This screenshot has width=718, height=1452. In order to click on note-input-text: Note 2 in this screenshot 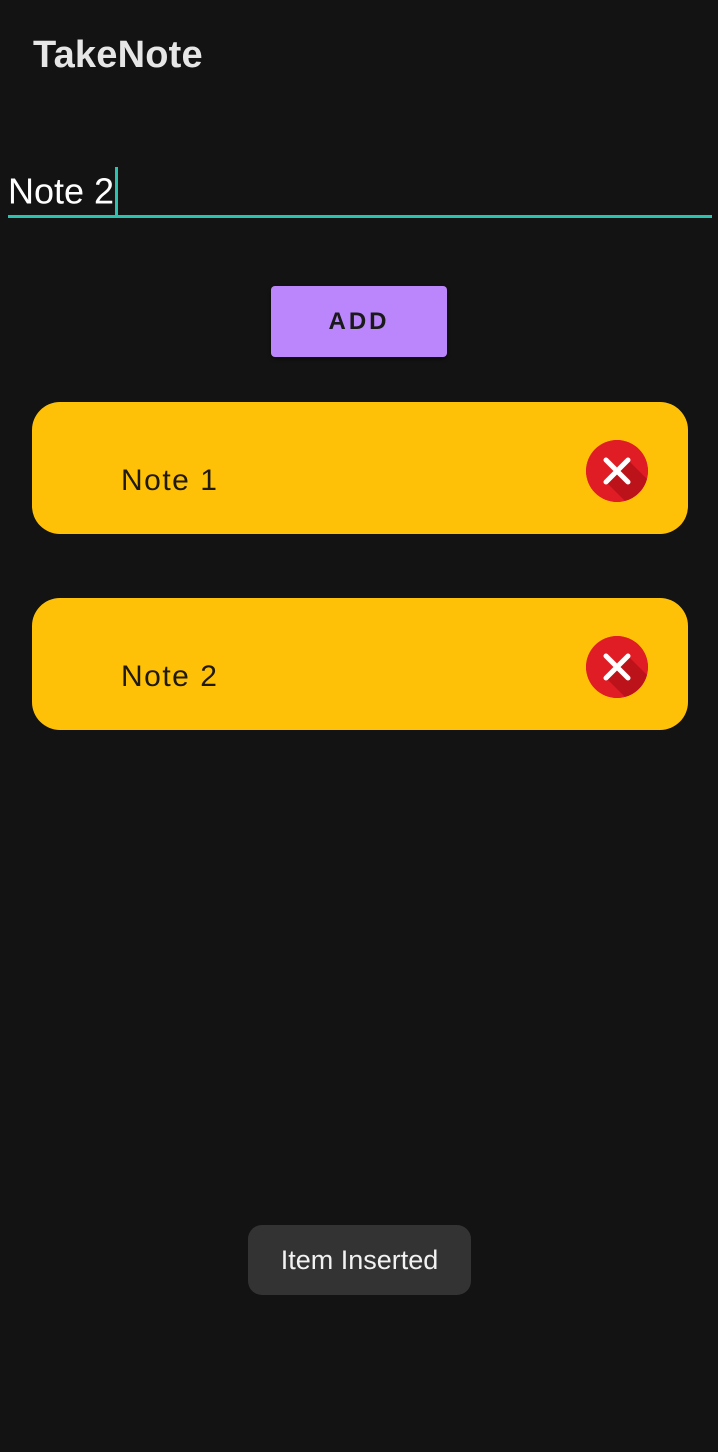, I will do `click(61, 191)`.